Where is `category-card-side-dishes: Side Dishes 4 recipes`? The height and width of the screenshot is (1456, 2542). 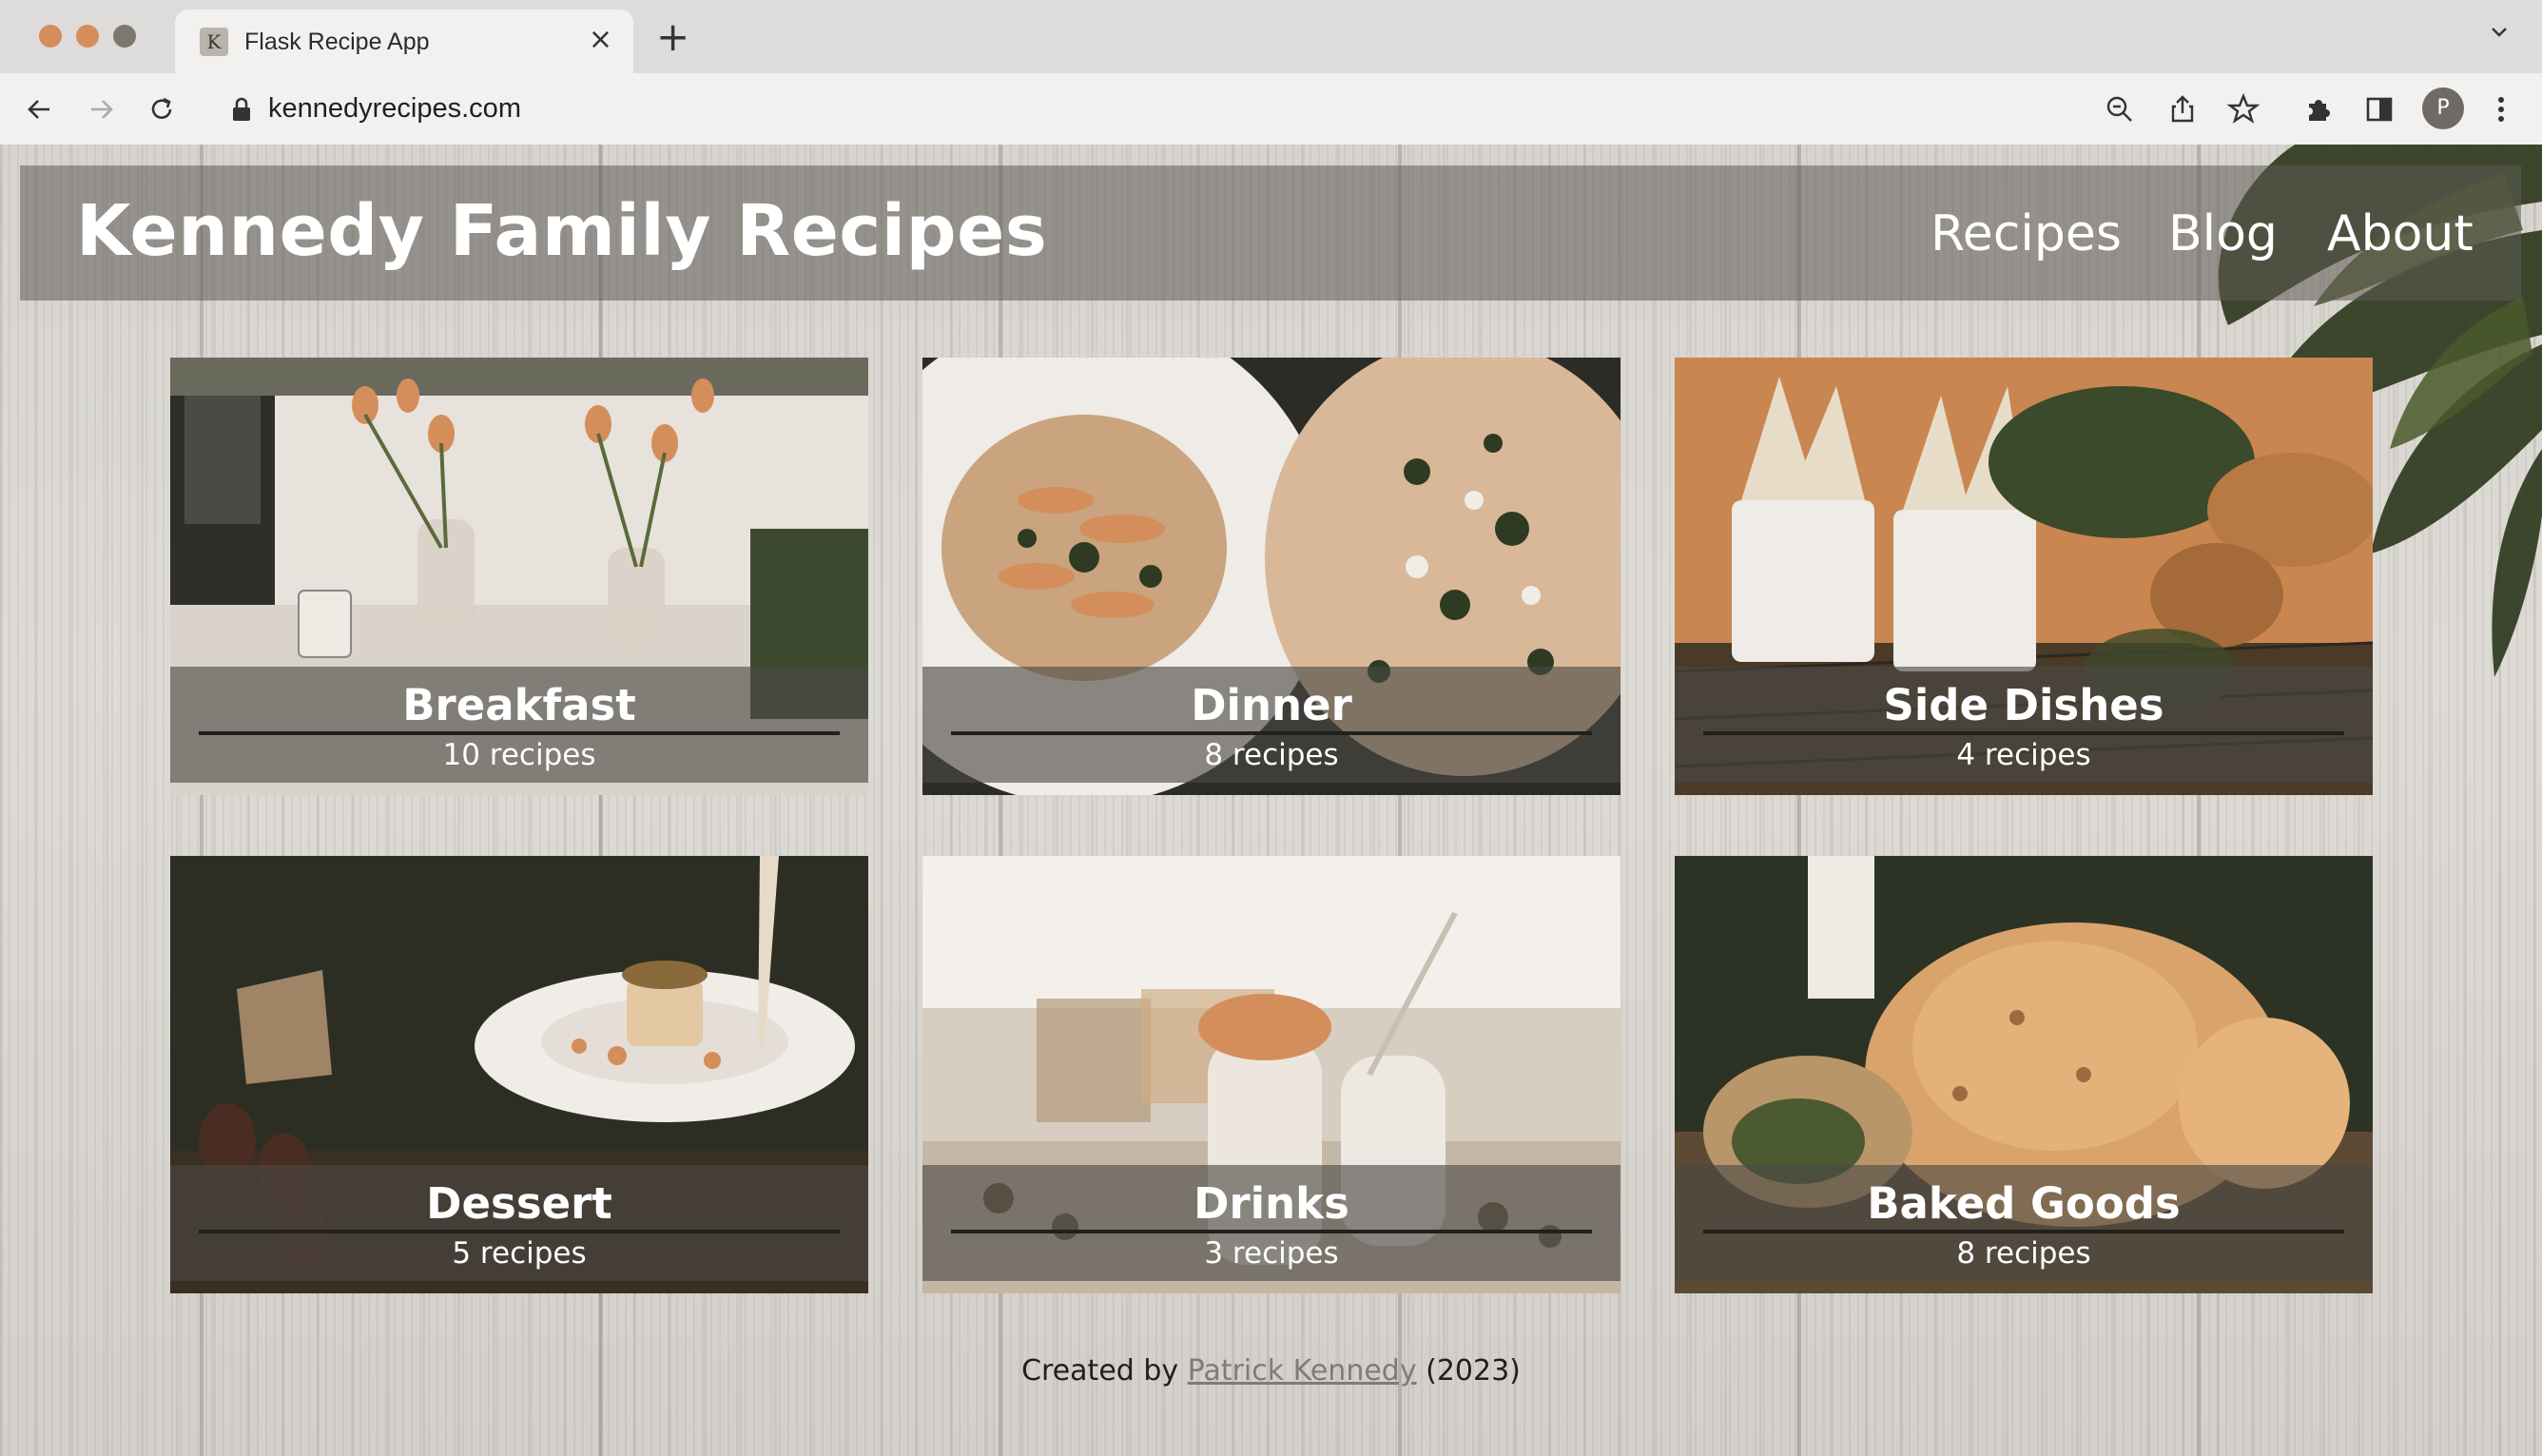
category-card-side-dishes: Side Dishes 4 recipes is located at coordinates (2024, 576).